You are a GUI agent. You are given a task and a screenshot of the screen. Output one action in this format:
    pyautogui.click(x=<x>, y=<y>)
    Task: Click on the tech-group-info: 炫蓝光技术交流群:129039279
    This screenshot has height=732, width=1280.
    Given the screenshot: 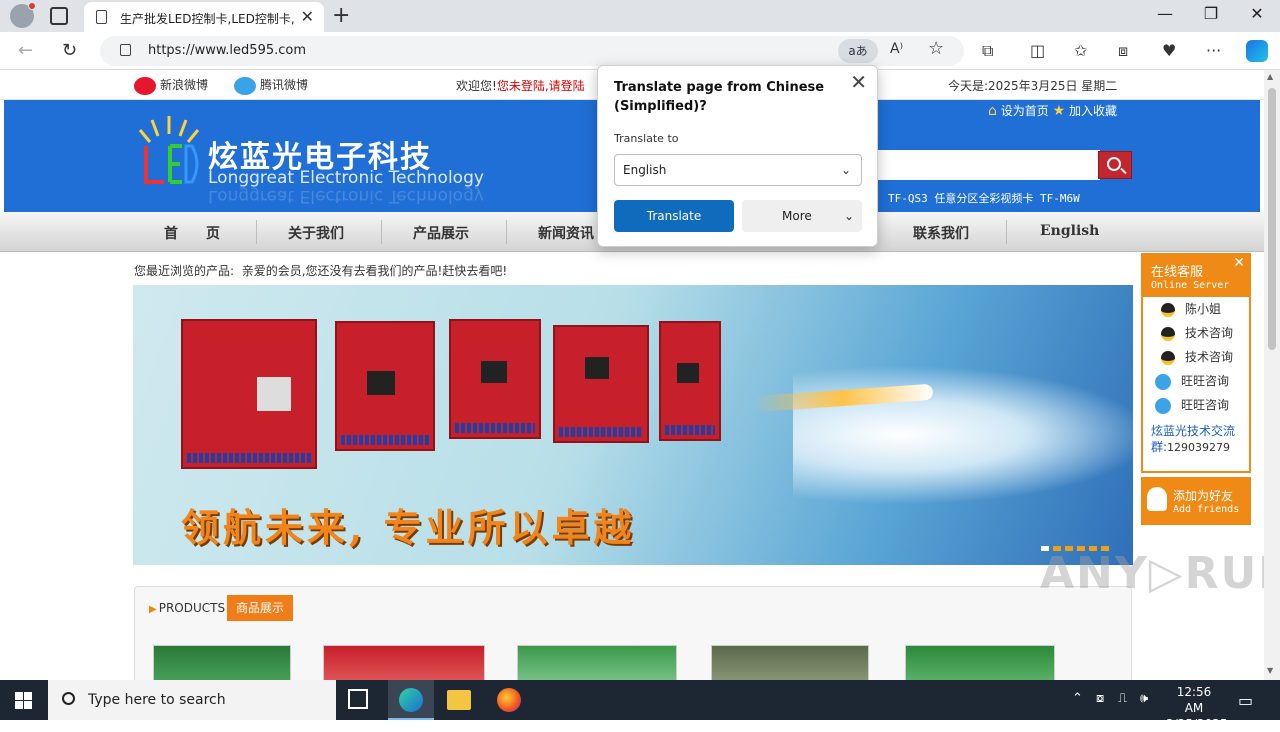 What is the action you would take?
    pyautogui.click(x=1196, y=439)
    